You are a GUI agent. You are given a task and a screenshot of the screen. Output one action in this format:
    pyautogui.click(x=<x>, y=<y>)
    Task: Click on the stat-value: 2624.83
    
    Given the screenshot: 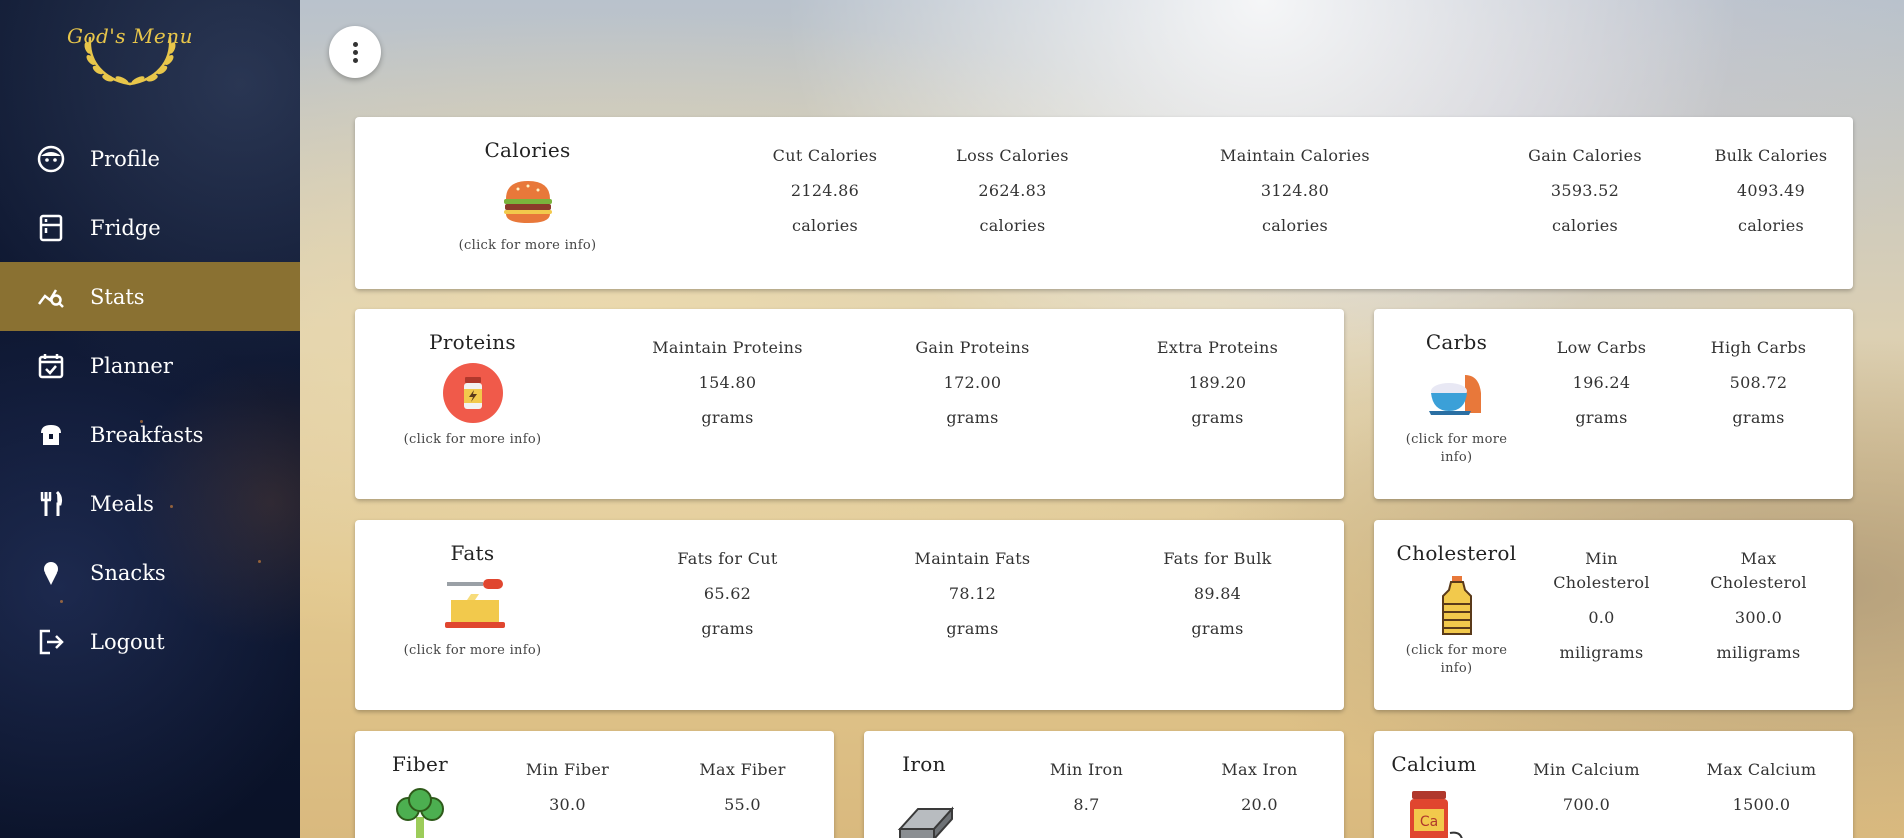 What is the action you would take?
    pyautogui.click(x=1012, y=190)
    